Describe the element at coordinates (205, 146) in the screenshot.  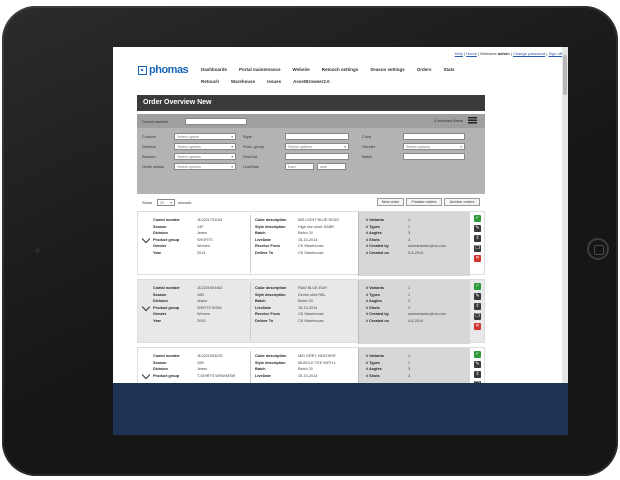
I see `division-select: Select options ▾` at that location.